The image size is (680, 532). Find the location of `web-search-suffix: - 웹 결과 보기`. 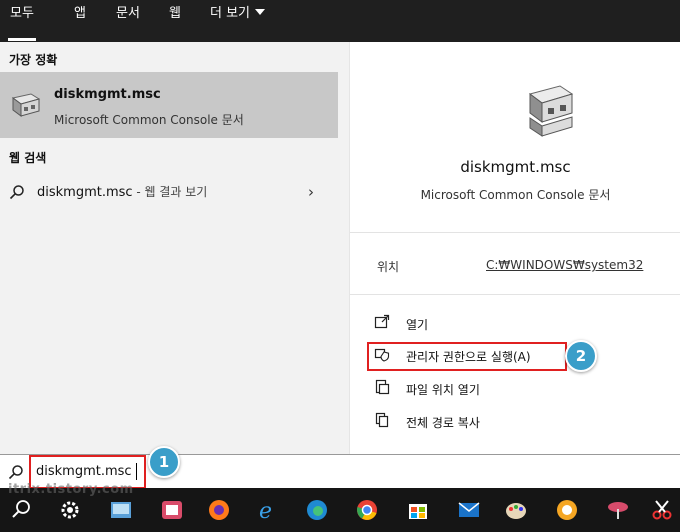

web-search-suffix: - 웹 결과 보기 is located at coordinates (170, 192).